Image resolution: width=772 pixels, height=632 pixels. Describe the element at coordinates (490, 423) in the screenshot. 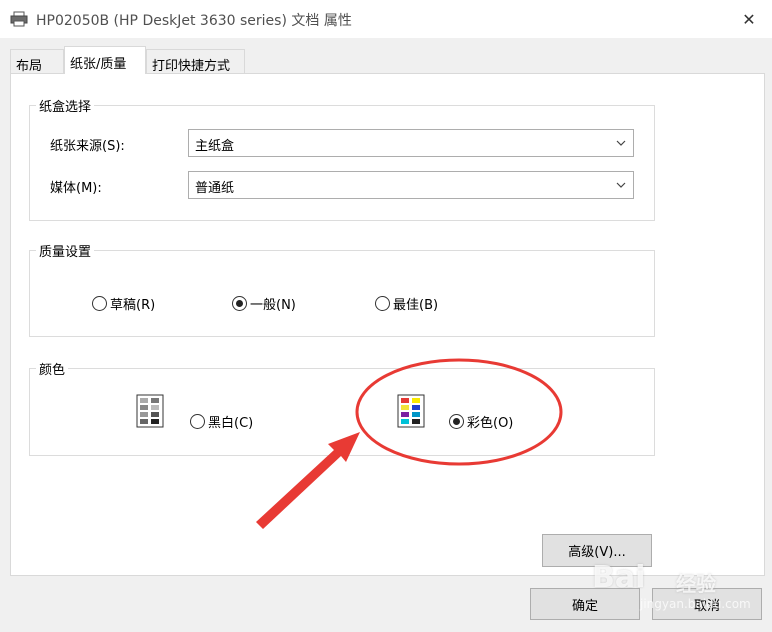

I see `radio-label: 彩色(O)` at that location.